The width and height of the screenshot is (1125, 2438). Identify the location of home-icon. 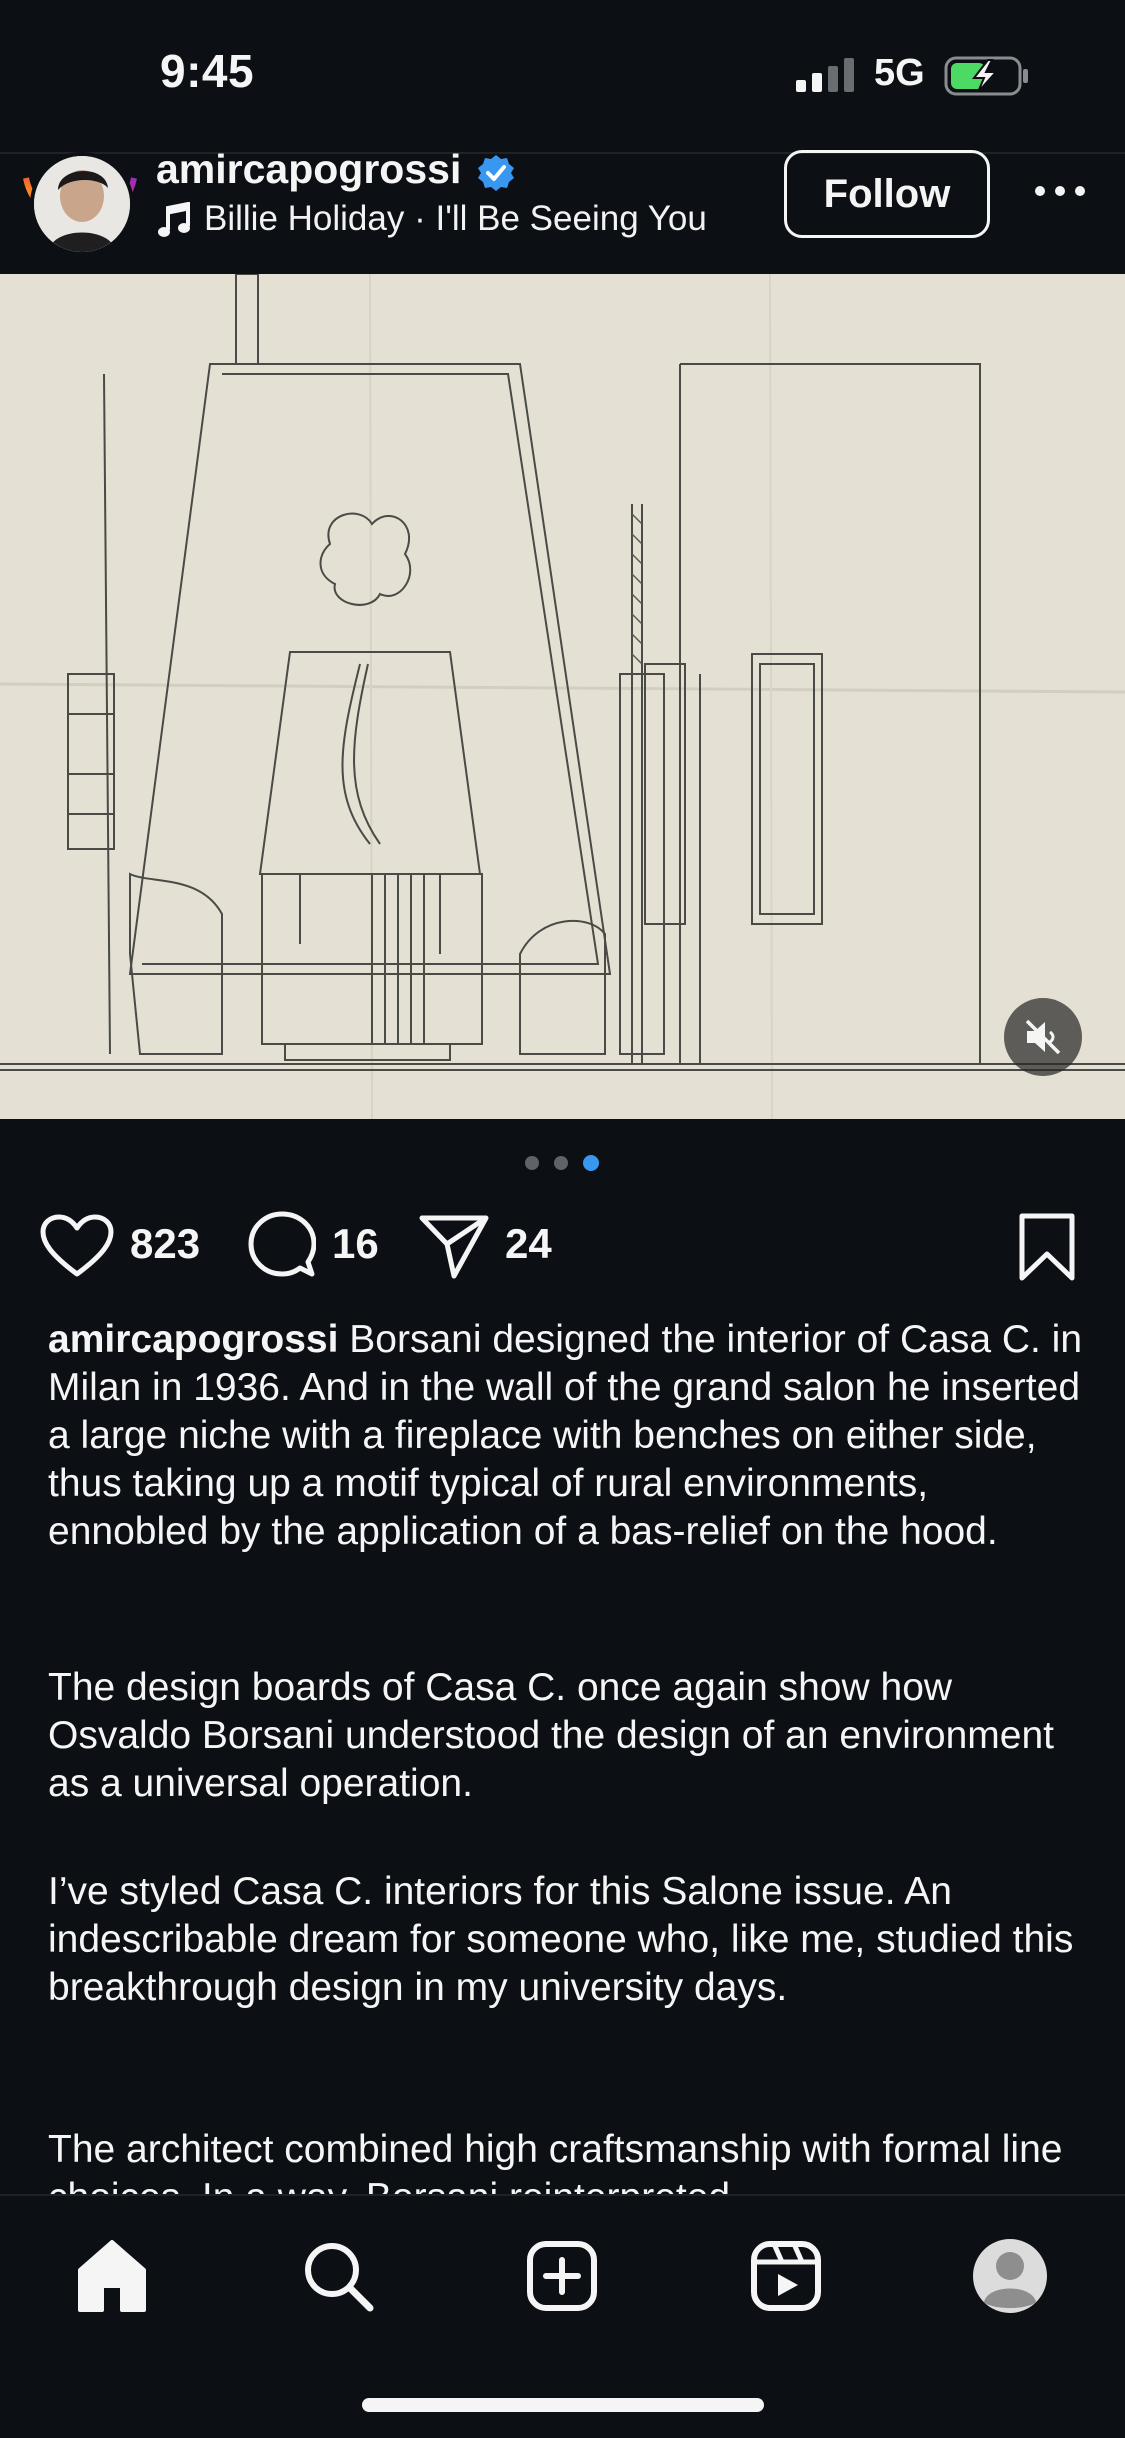
(112, 2276).